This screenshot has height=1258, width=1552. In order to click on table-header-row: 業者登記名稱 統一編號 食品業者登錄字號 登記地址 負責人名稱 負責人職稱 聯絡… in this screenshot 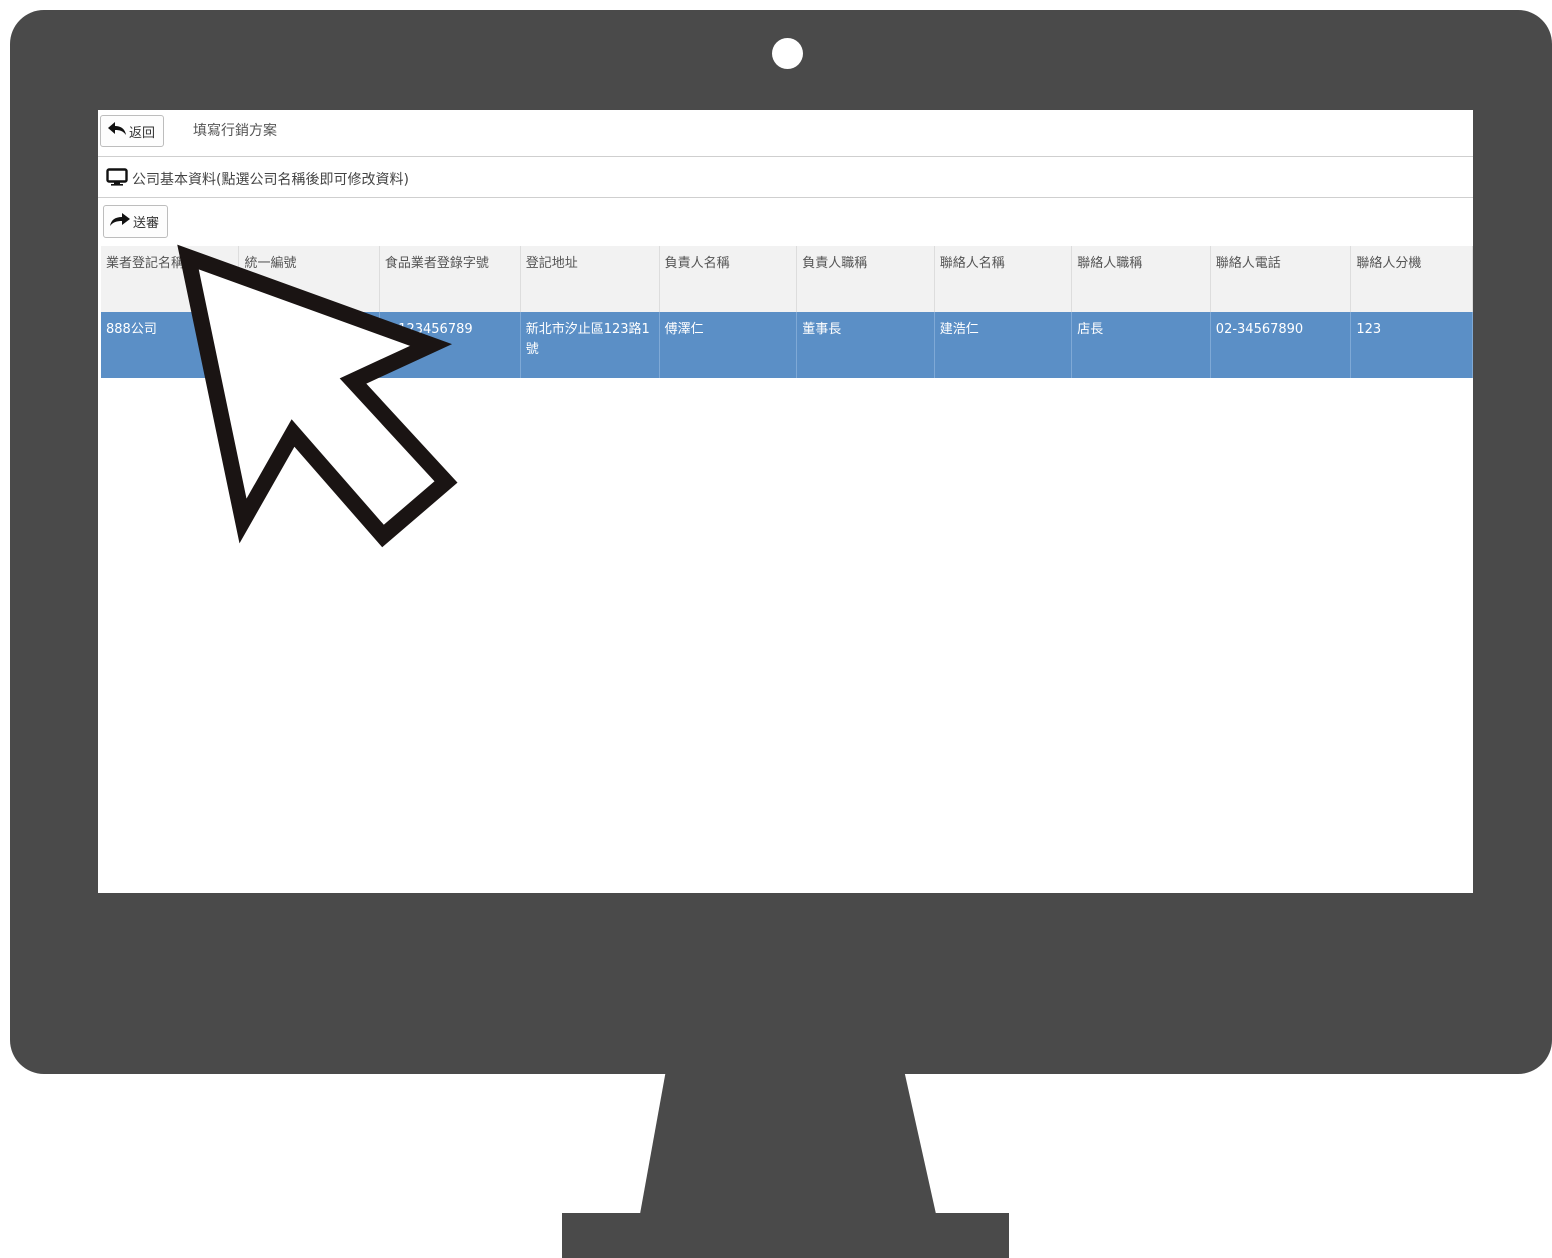, I will do `click(787, 279)`.